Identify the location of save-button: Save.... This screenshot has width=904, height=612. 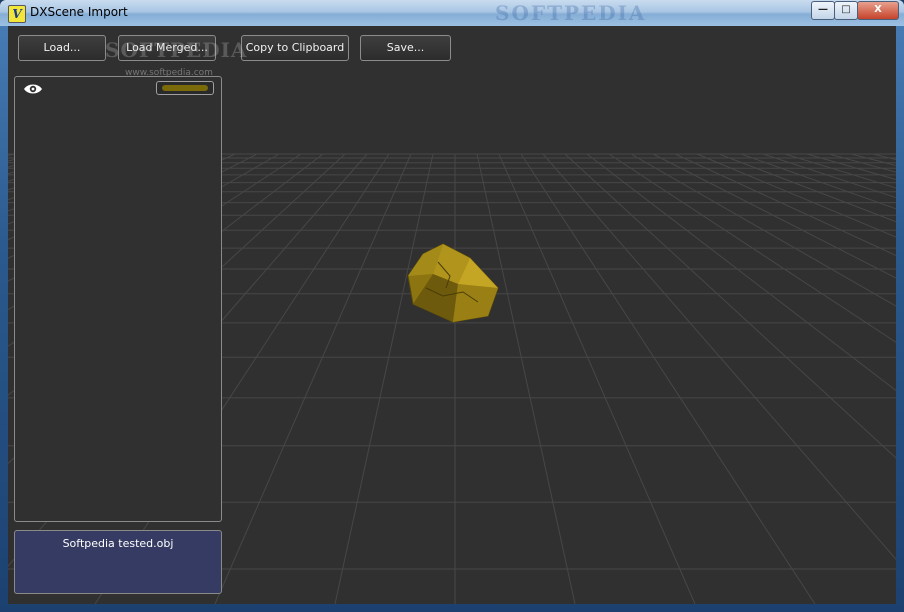
(405, 48).